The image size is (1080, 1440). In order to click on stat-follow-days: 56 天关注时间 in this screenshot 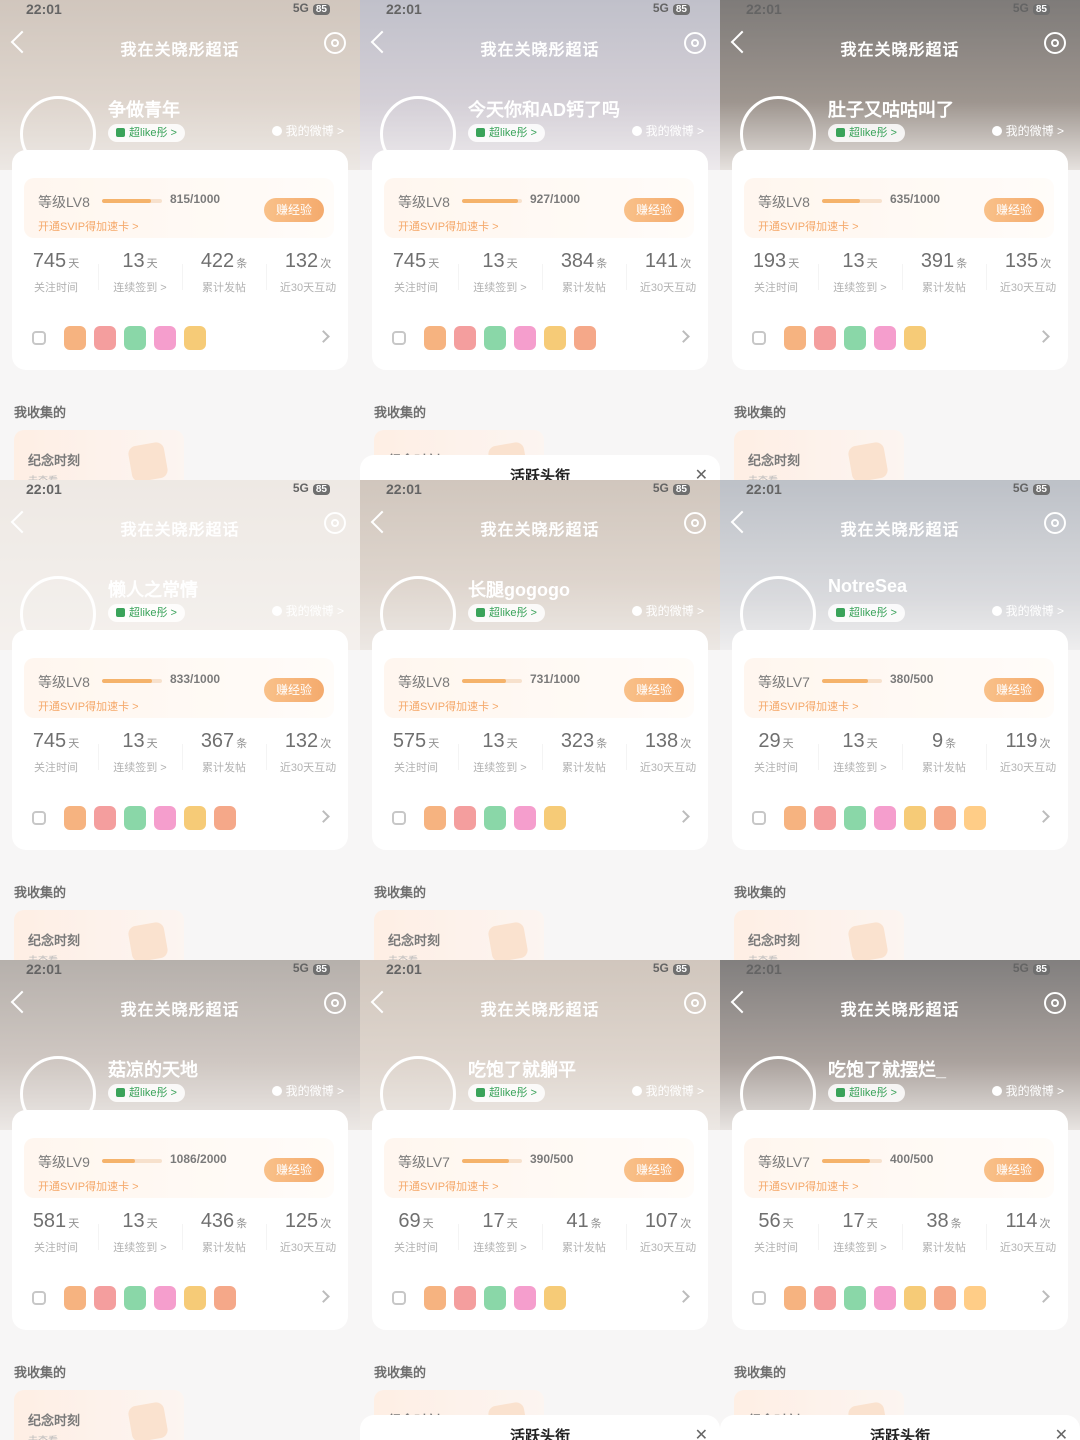, I will do `click(776, 1232)`.